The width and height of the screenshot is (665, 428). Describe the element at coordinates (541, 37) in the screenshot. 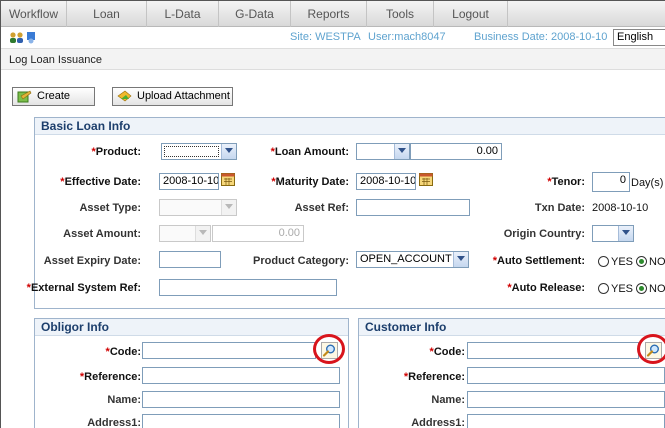

I see `business-date-label: Business Date: 2008-10-10` at that location.